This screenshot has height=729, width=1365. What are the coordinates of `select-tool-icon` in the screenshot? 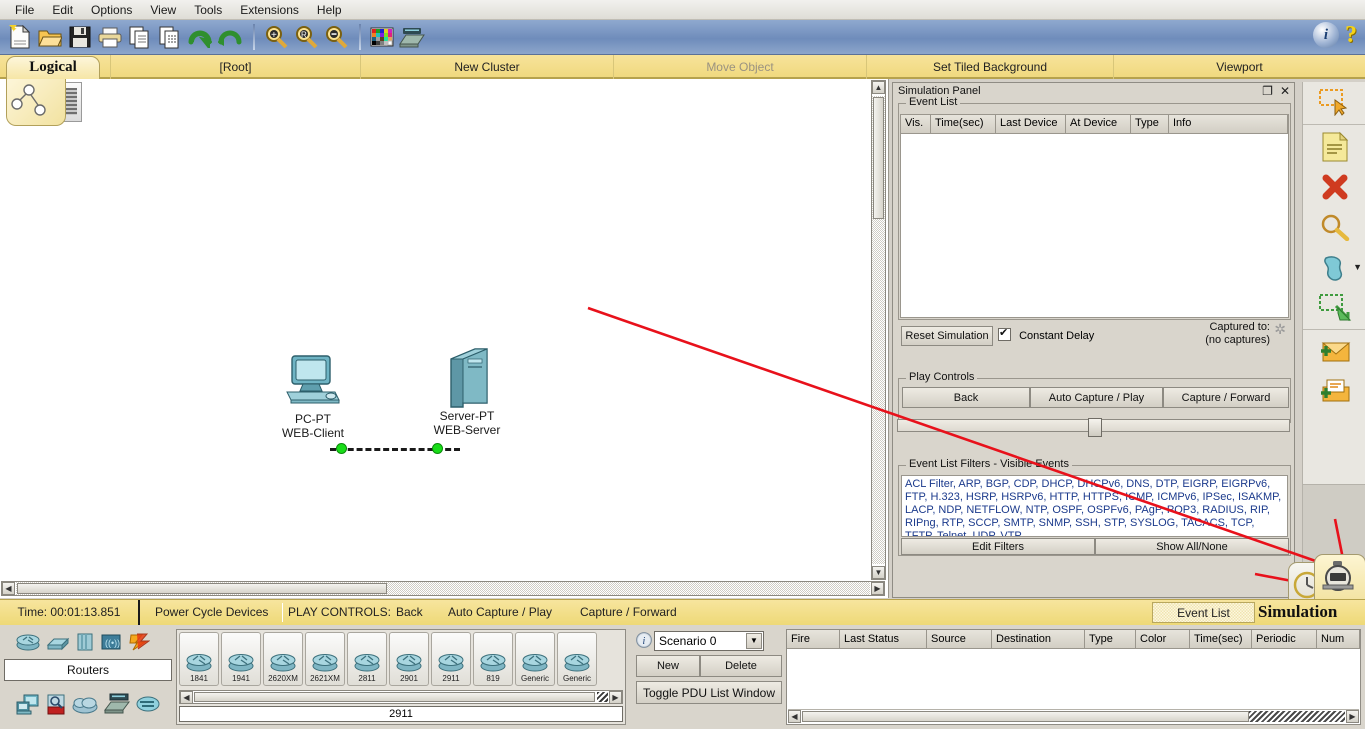 It's located at (1334, 102).